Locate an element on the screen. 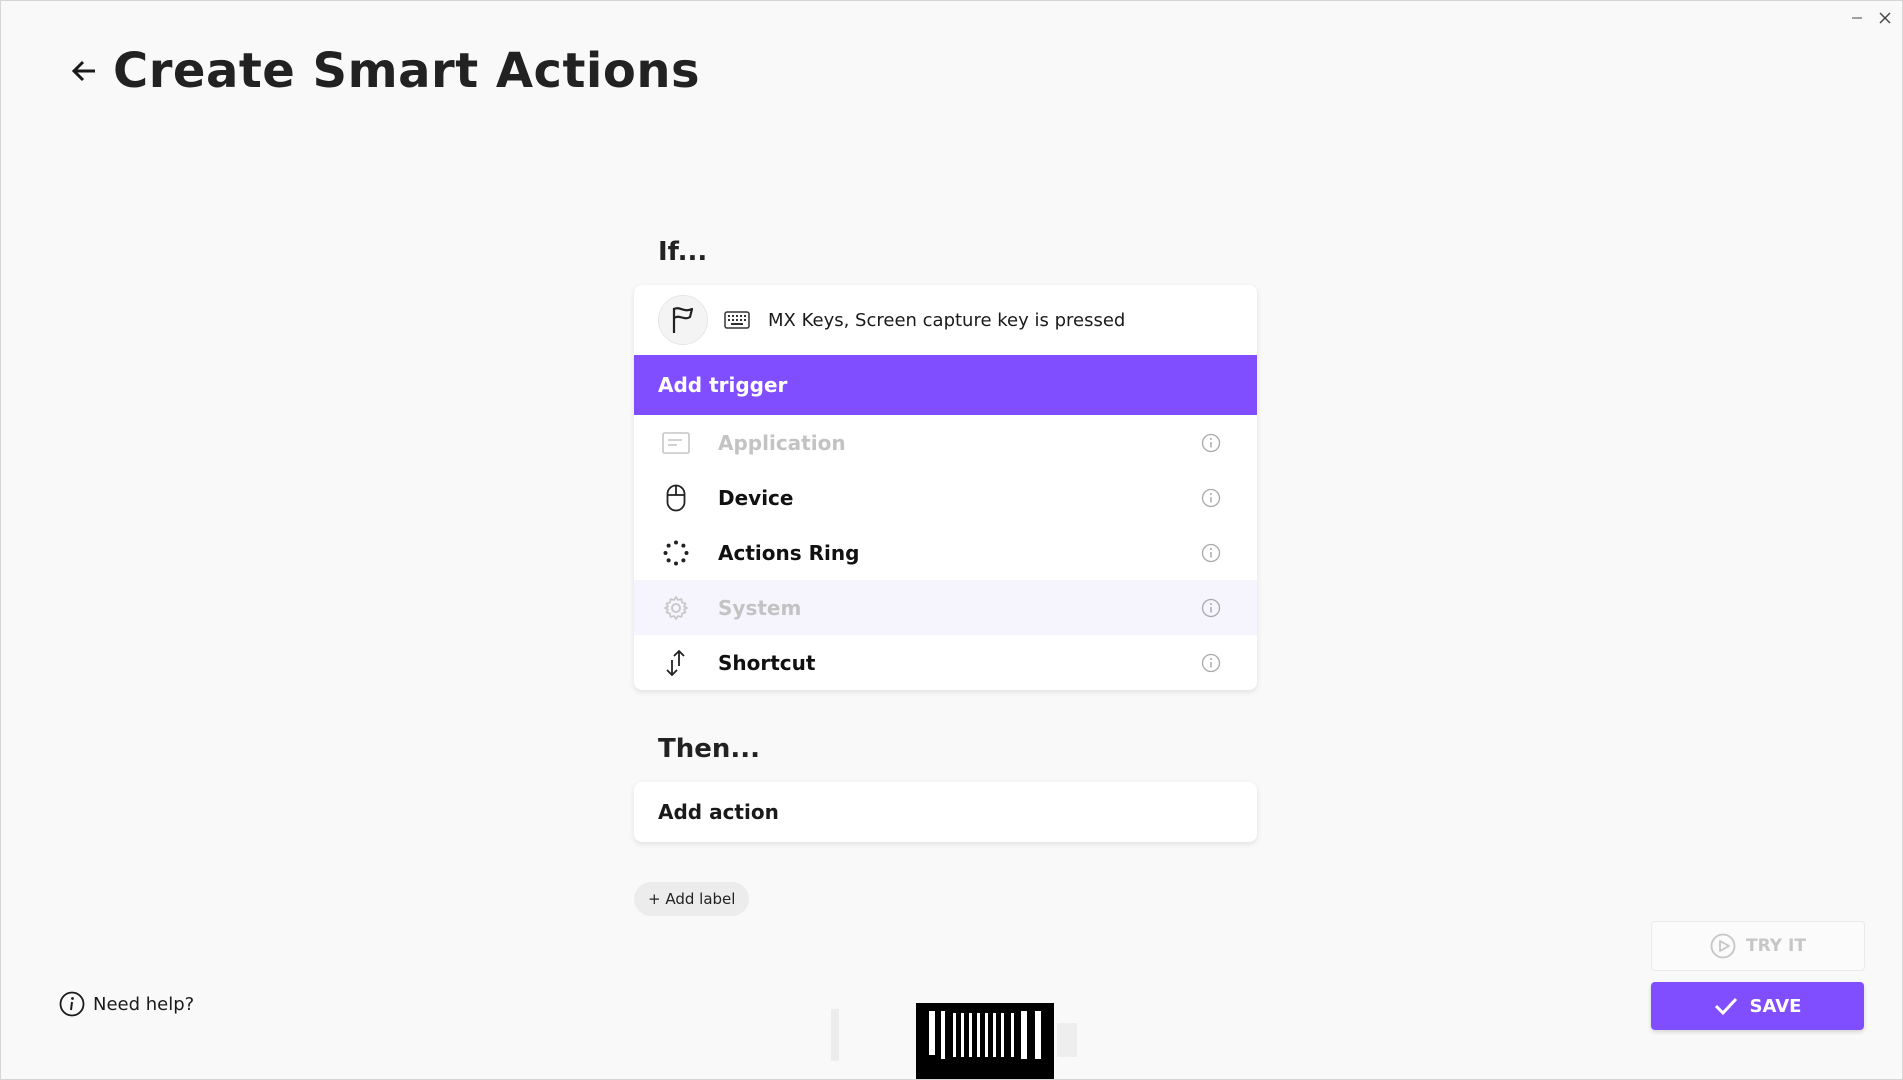  page-header: Create Smart Actions is located at coordinates (383, 71).